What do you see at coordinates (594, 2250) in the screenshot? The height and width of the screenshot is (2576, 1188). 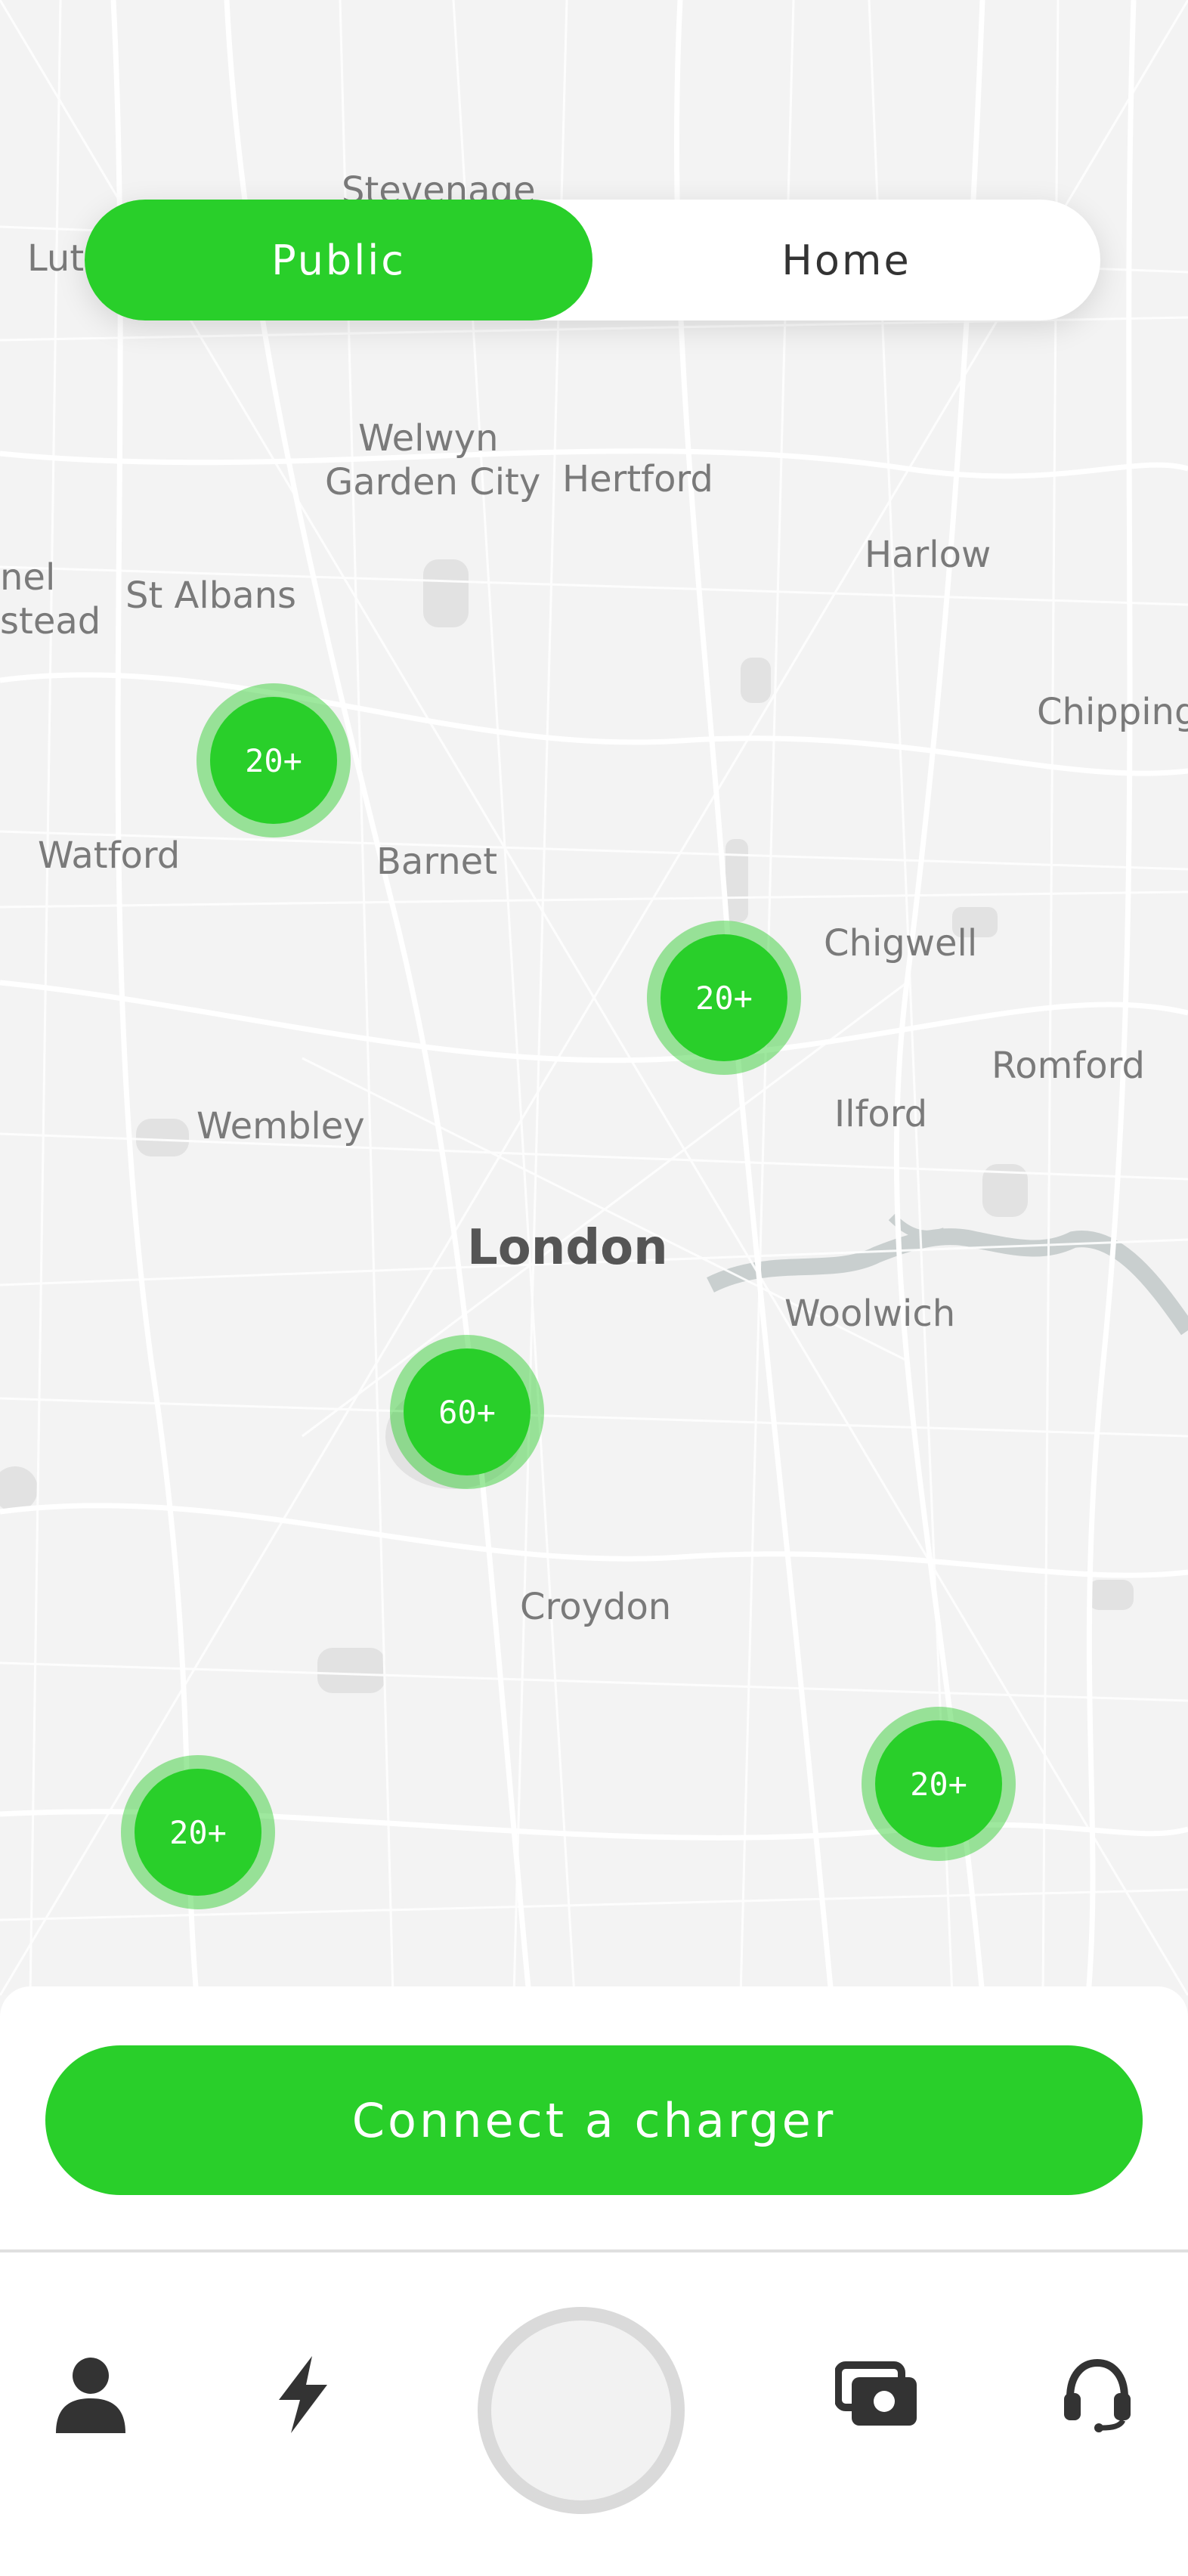 I see `divider` at bounding box center [594, 2250].